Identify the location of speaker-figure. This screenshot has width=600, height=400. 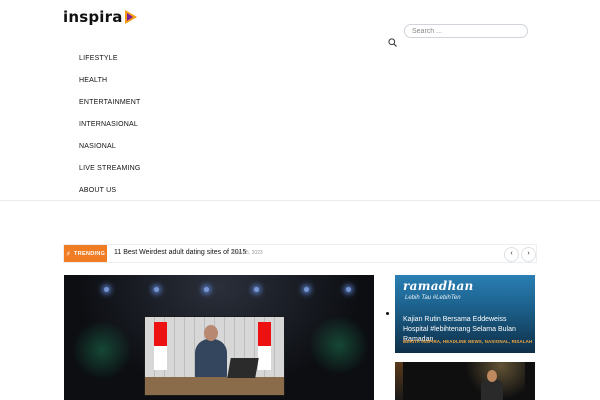
(211, 359).